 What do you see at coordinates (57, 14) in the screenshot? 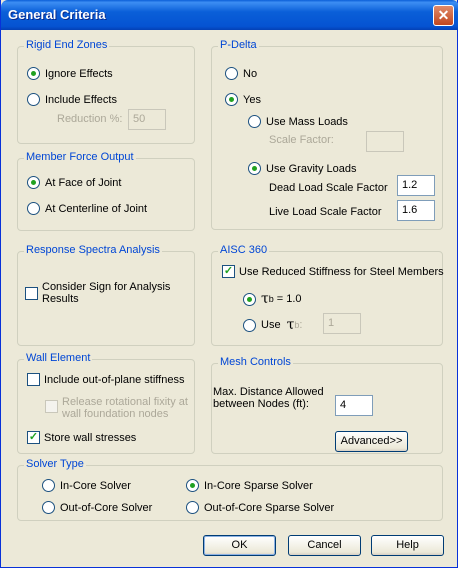
I see `dialog-title: General Criteria` at bounding box center [57, 14].